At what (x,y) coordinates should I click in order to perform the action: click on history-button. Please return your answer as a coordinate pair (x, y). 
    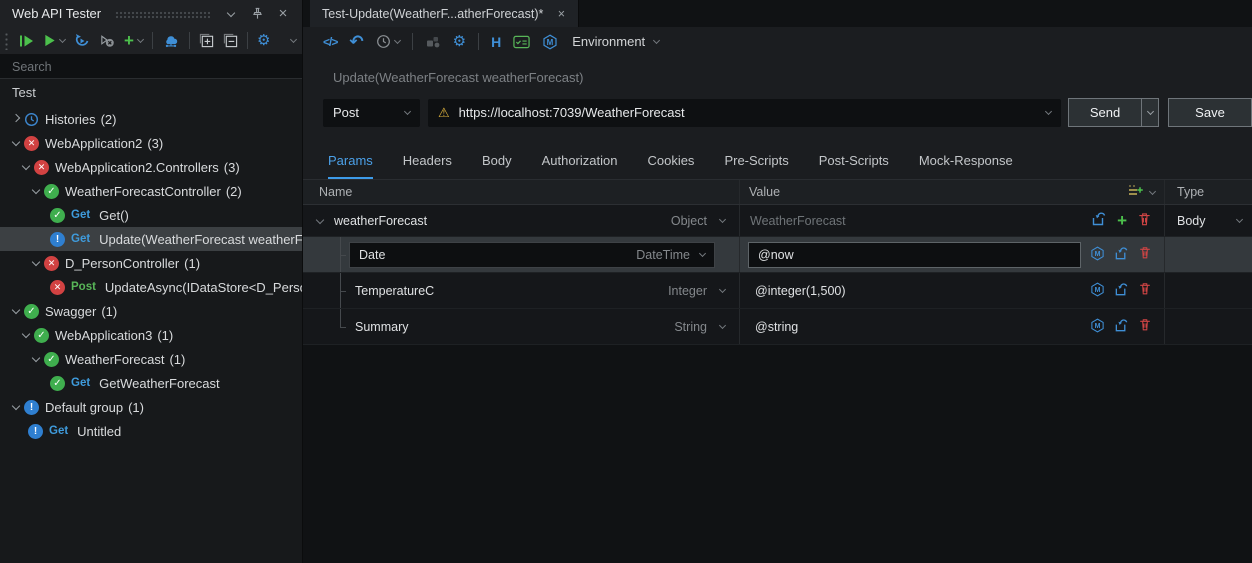
    Looking at the image, I should click on (388, 41).